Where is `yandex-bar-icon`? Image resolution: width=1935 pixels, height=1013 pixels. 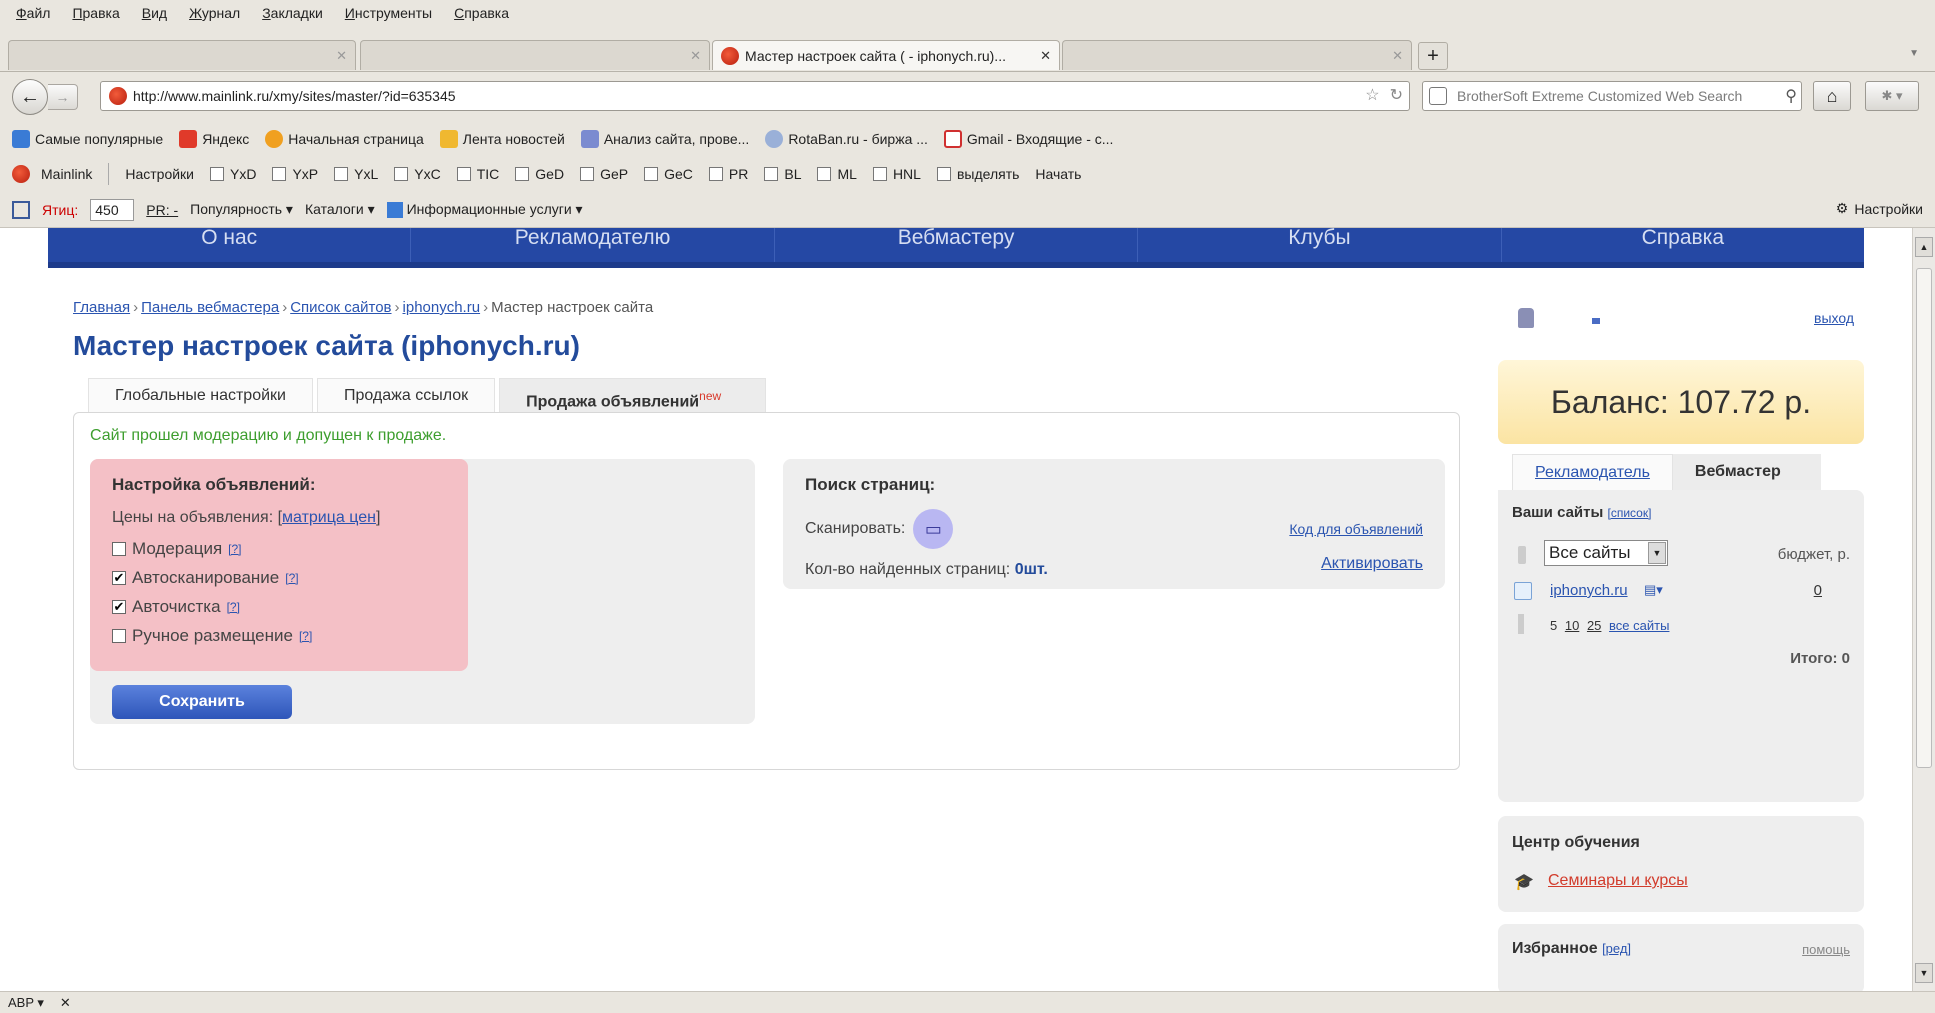
yandex-bar-icon is located at coordinates (21, 209).